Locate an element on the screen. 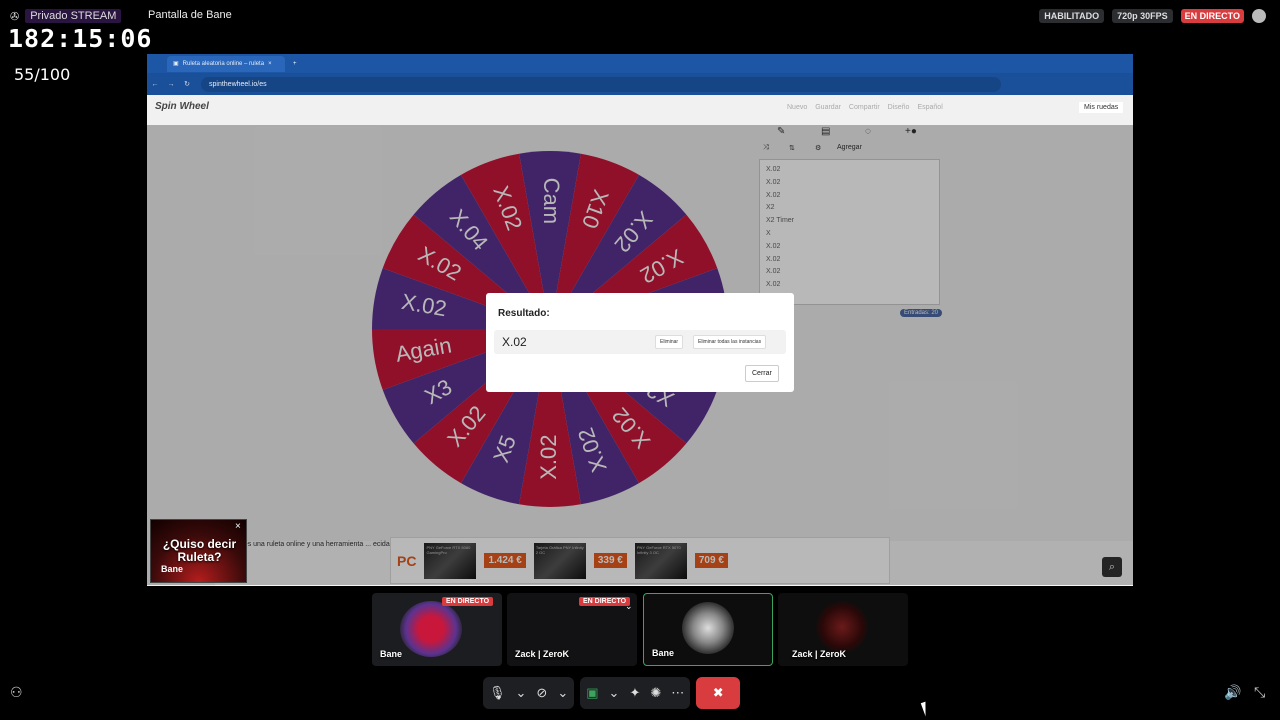  browser-tabbar: ▣ Ruleta aleatoria online – ruleta × + is located at coordinates (640, 63).